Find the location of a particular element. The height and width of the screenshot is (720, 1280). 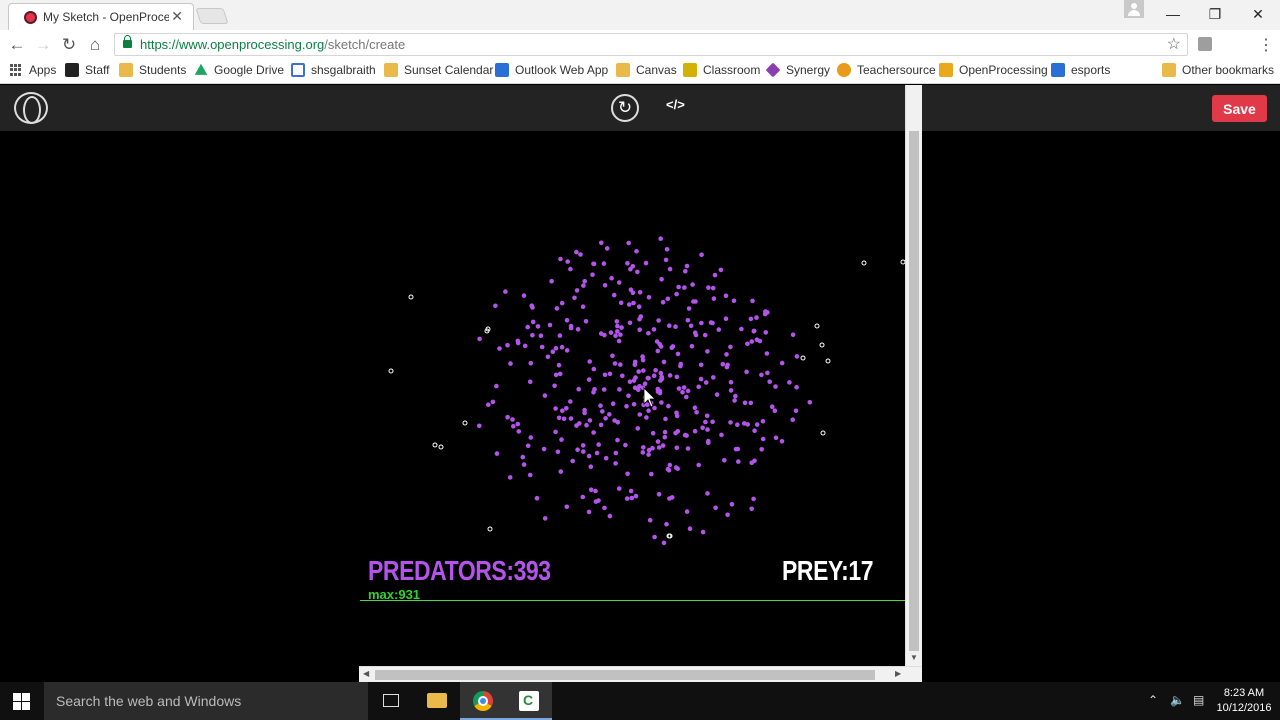

back-arrow-icon: ← is located at coordinates (17, 45).